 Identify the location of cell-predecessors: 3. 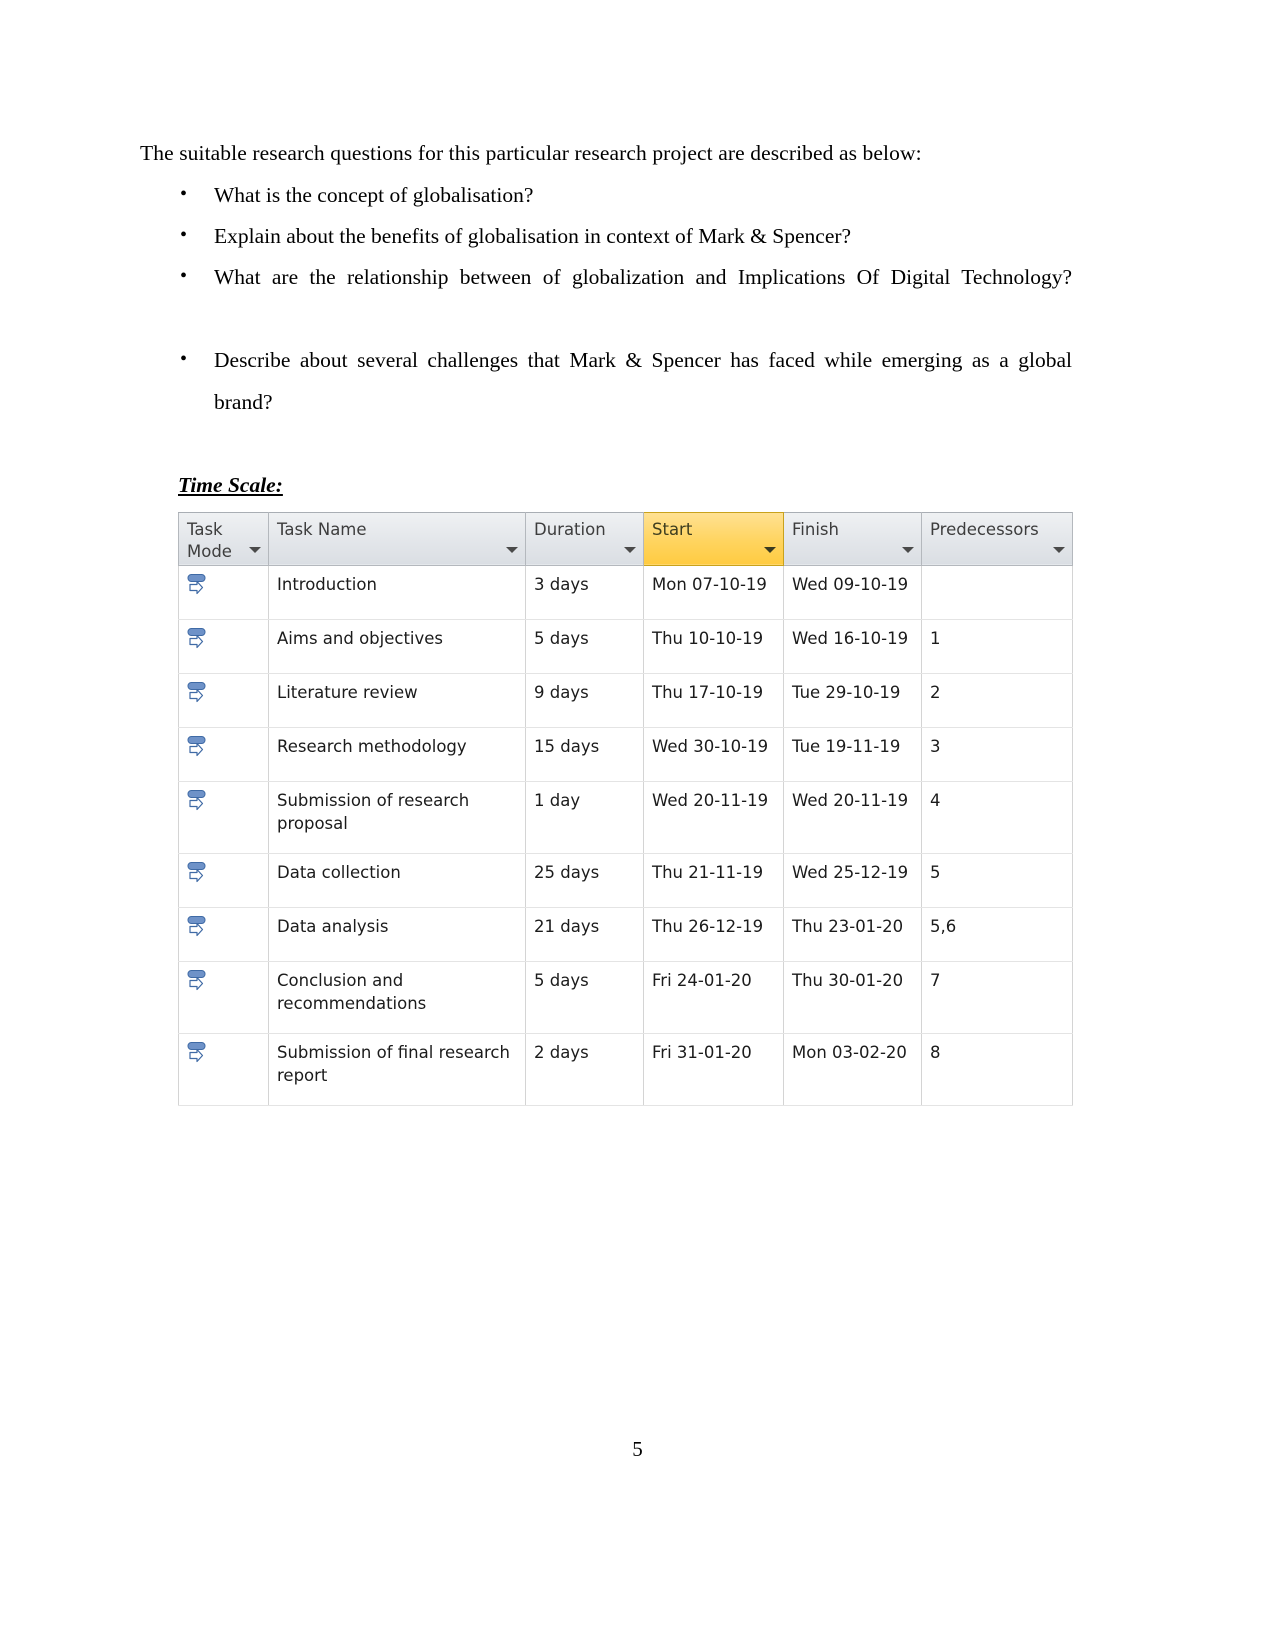
(997, 754).